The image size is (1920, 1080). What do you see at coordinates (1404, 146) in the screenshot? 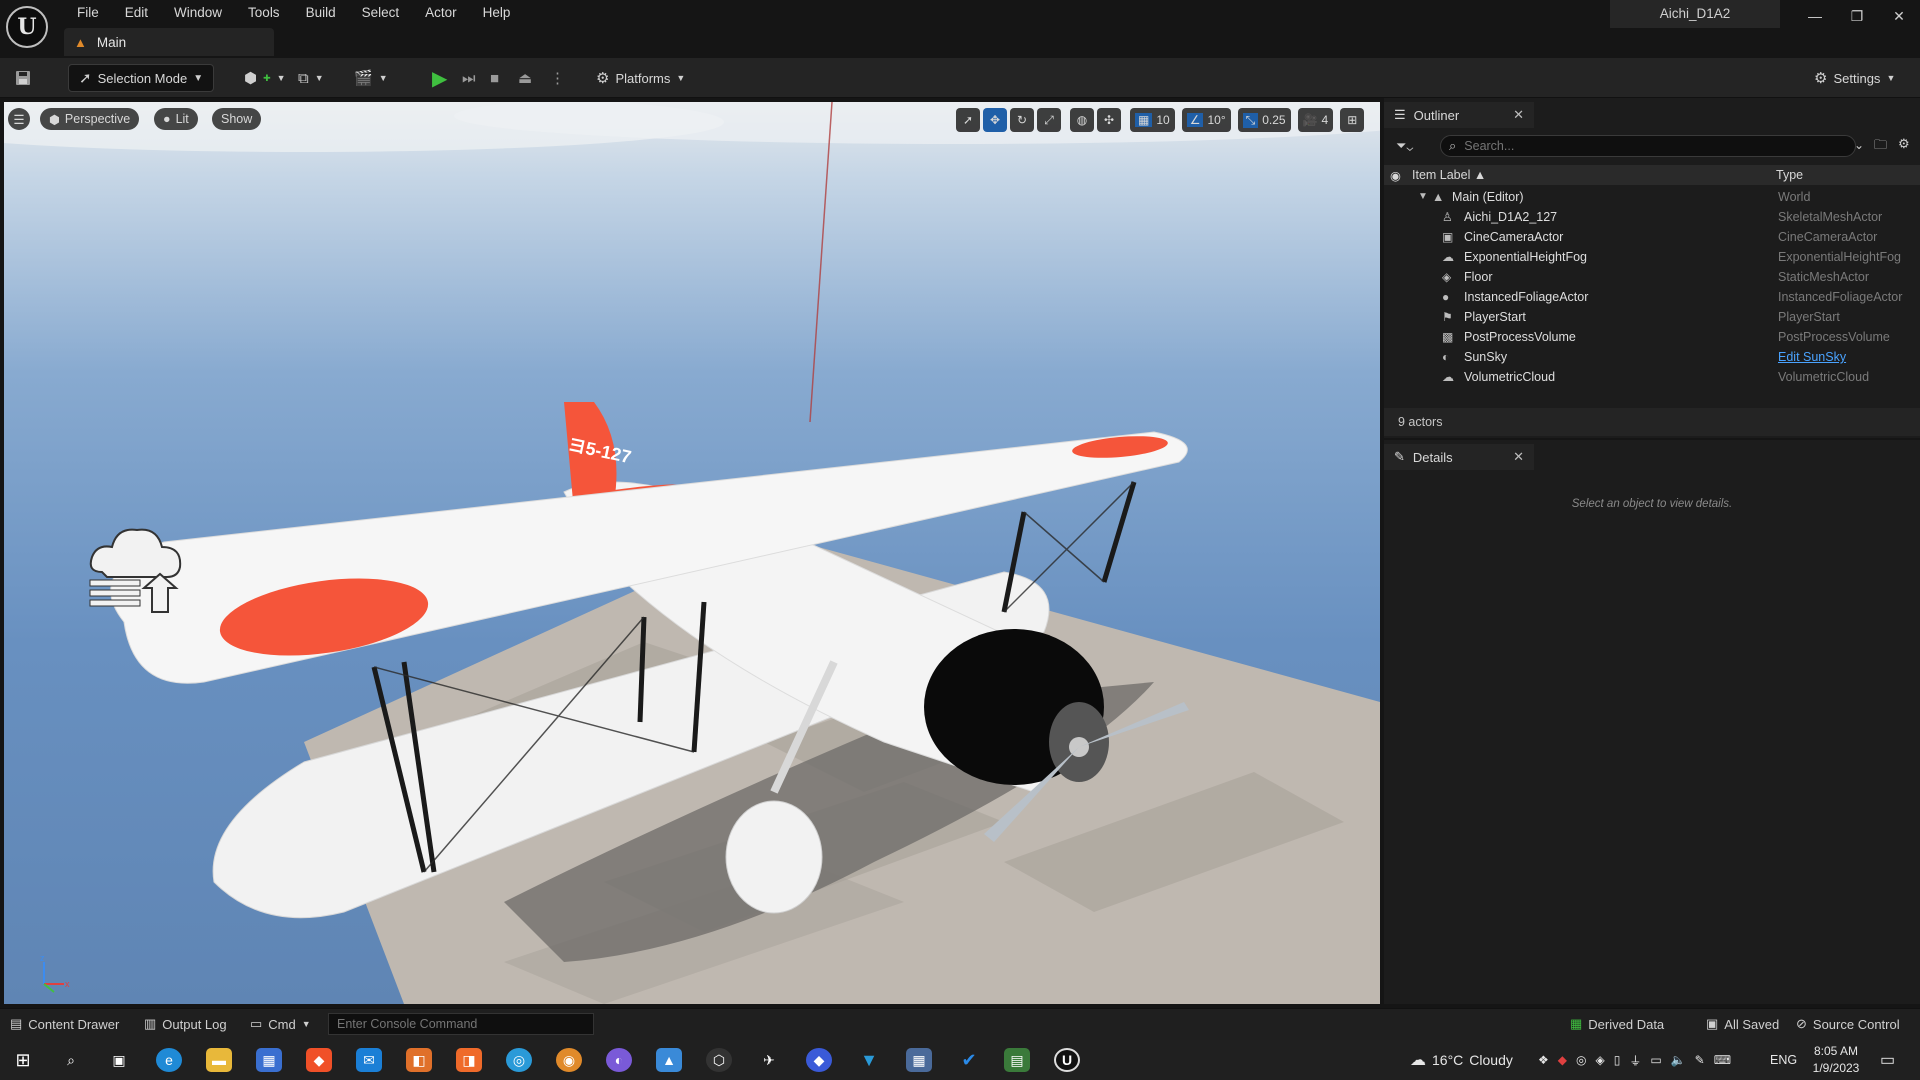
I see `filter-icon: ⏷⌄` at bounding box center [1404, 146].